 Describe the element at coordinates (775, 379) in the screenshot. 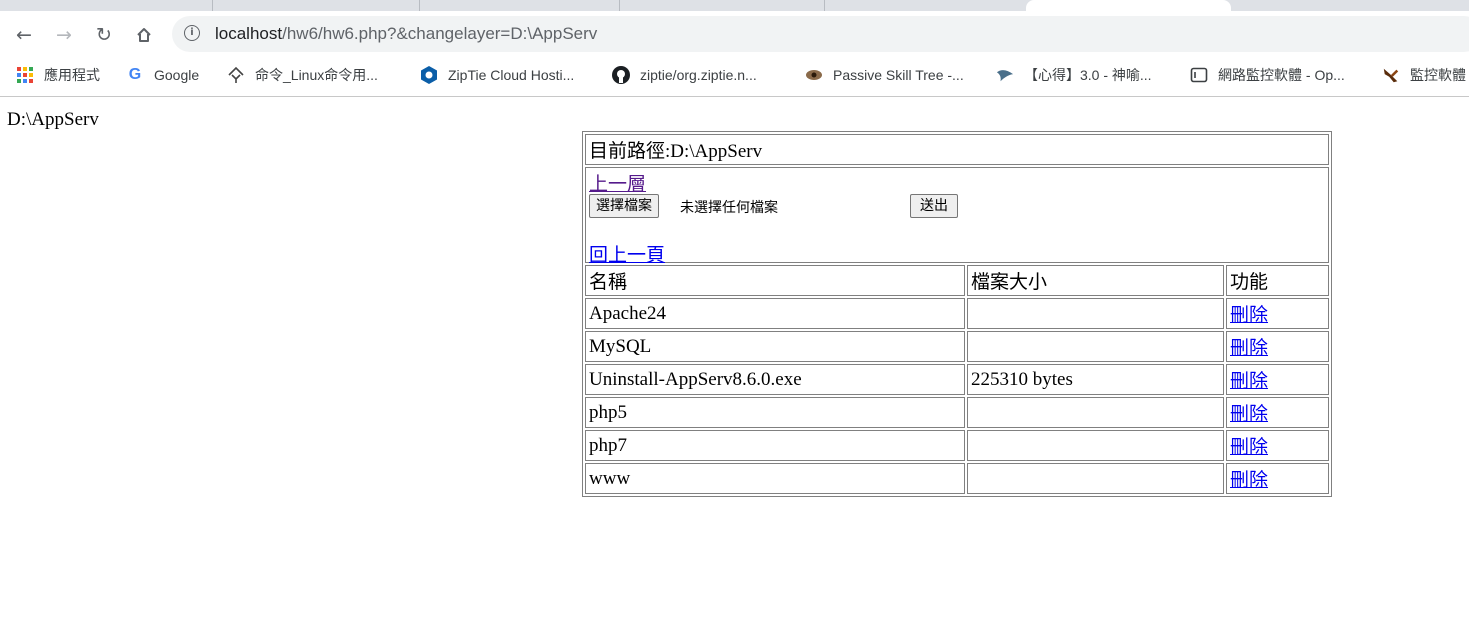

I see `file-name-cell: Uninstall-AppServ8.6.0.exe` at that location.